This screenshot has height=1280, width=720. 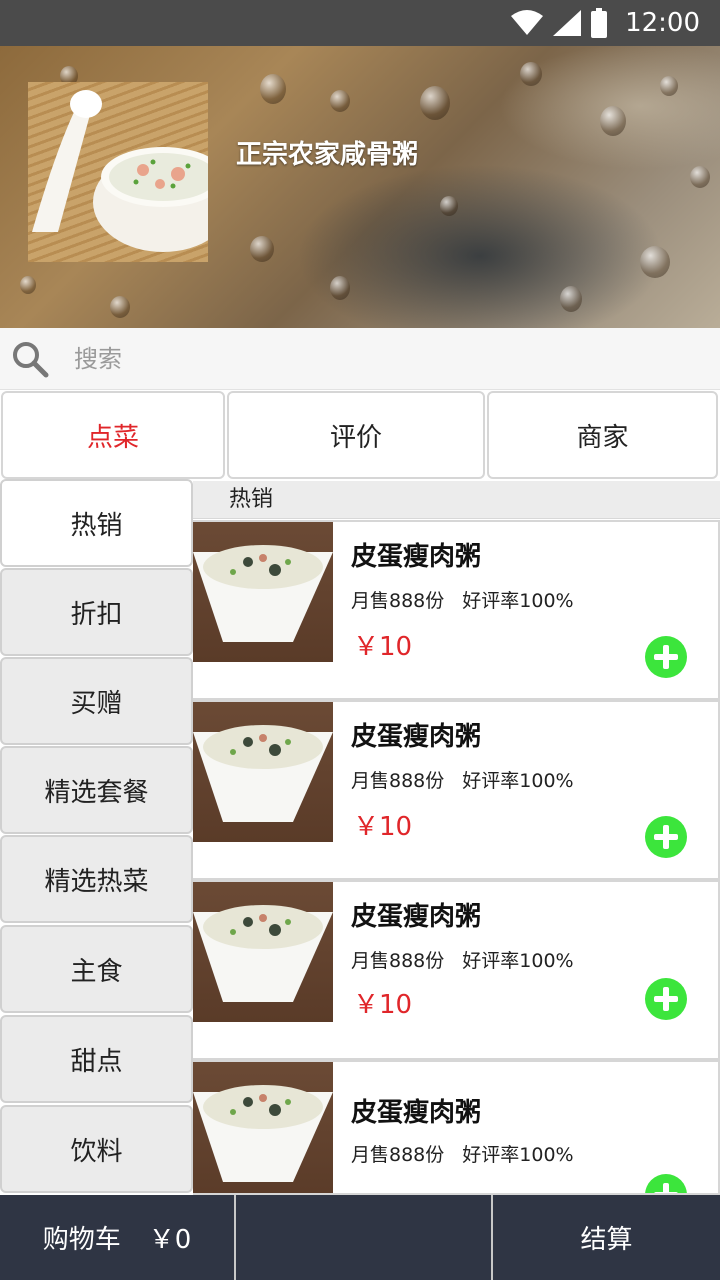 I want to click on category-staple-food: 主食, so click(x=96, y=969).